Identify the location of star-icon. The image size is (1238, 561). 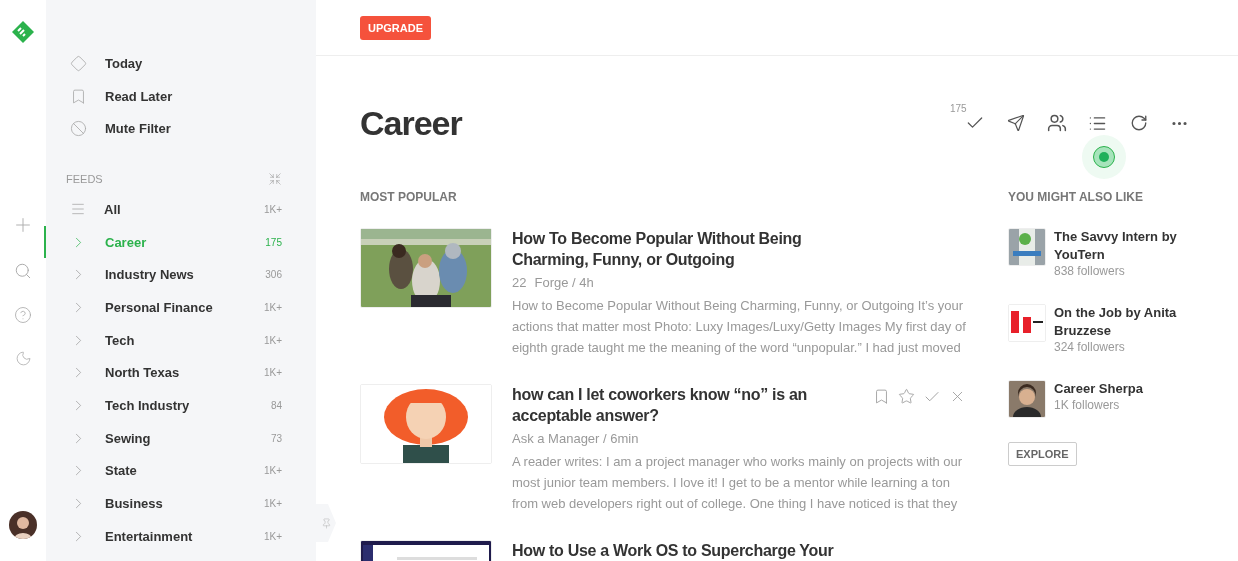
(906, 396).